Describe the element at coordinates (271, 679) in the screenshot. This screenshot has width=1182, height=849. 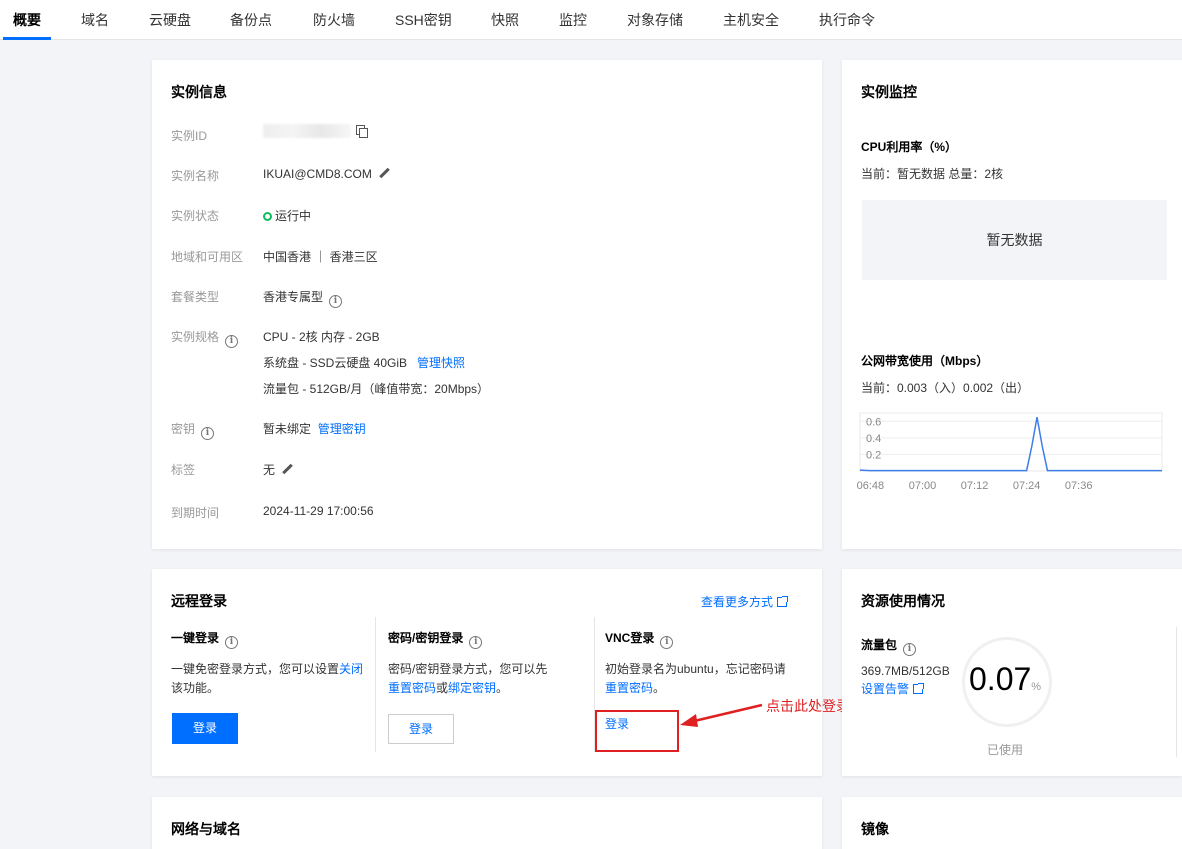
I see `onekey-login-desc: 一键免密登录方式，您可以设置关闭该功能。` at that location.